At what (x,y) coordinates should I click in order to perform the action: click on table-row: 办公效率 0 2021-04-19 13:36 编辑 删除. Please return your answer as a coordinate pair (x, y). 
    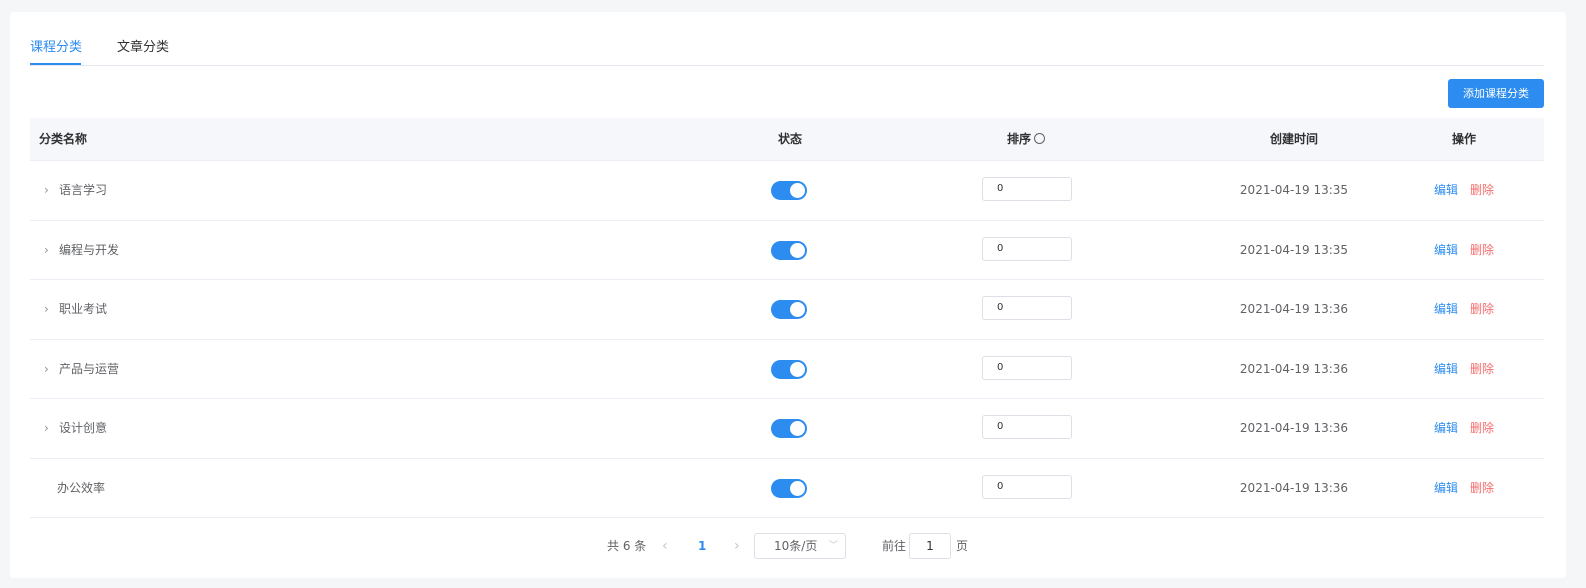
    Looking at the image, I should click on (787, 488).